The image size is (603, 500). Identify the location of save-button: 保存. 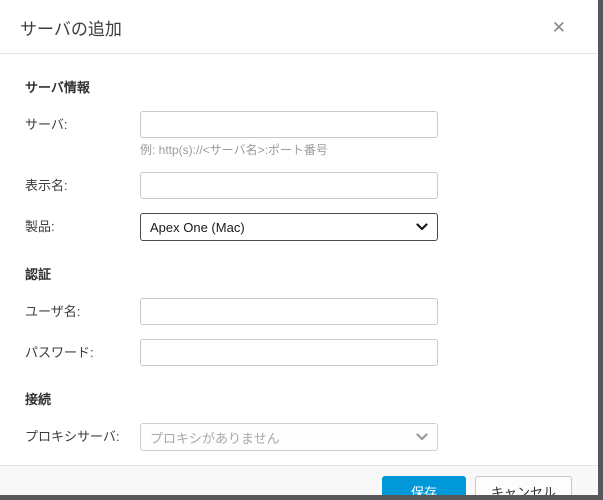
(423, 485).